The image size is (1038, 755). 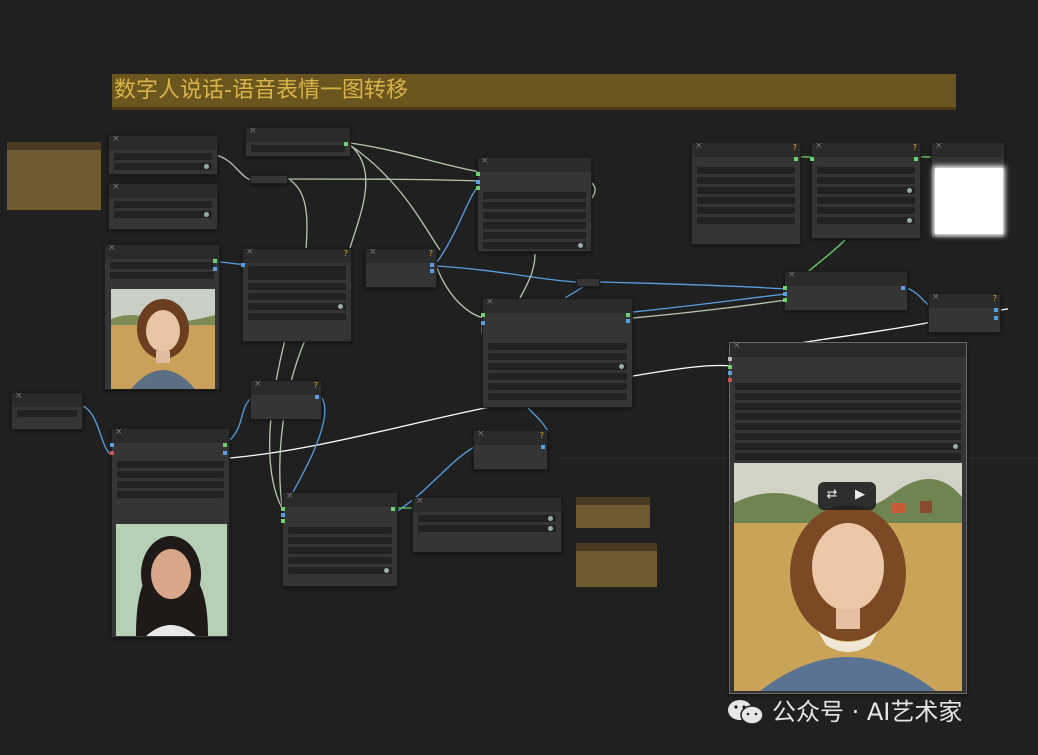 What do you see at coordinates (47, 410) in the screenshot?
I see `node-input` at bounding box center [47, 410].